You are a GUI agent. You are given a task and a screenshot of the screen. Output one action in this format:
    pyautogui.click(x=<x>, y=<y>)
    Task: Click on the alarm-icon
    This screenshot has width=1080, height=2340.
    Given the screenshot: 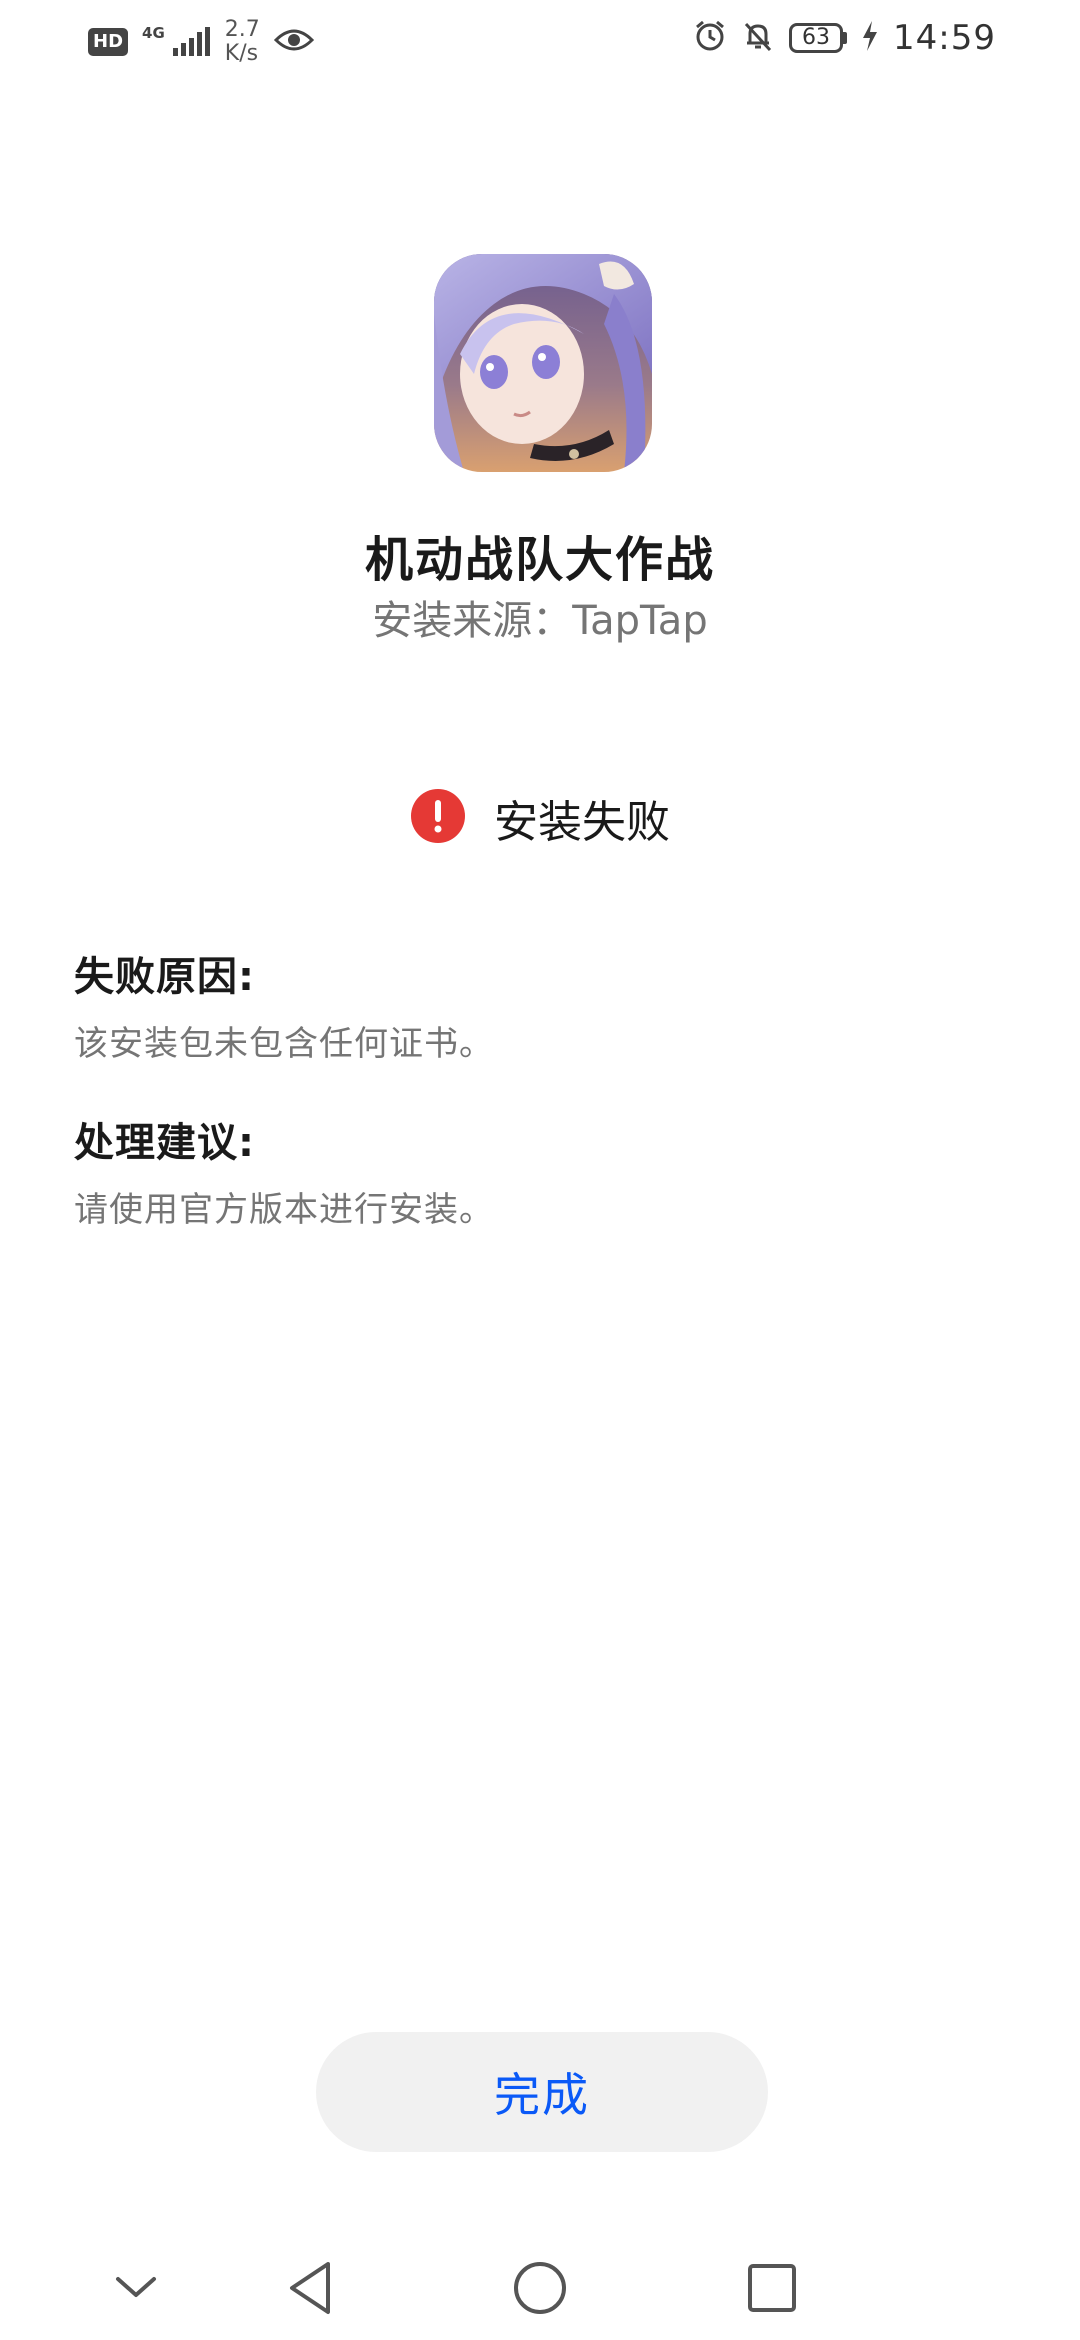 What is the action you would take?
    pyautogui.click(x=710, y=38)
    